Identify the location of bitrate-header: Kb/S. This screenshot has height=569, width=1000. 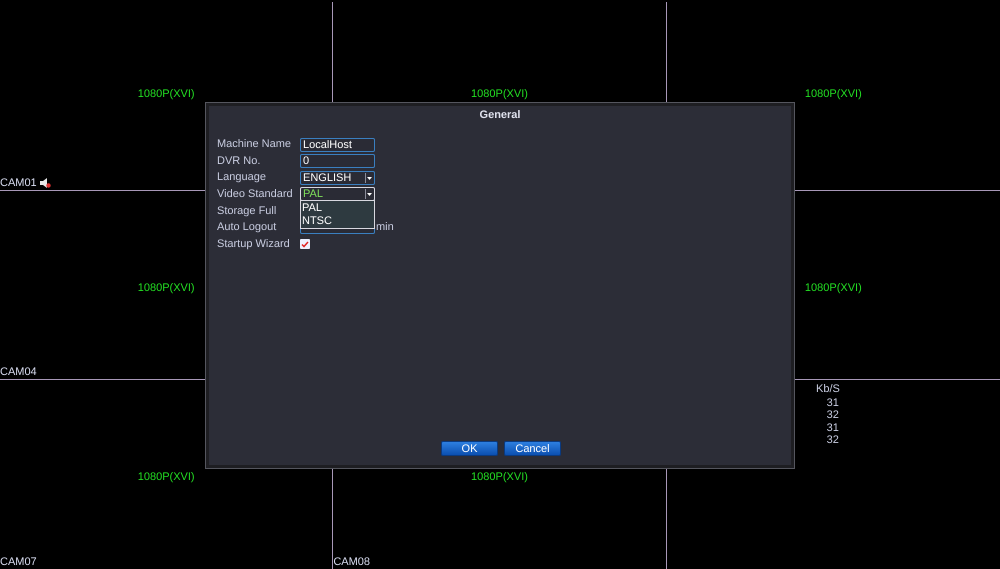
(828, 389).